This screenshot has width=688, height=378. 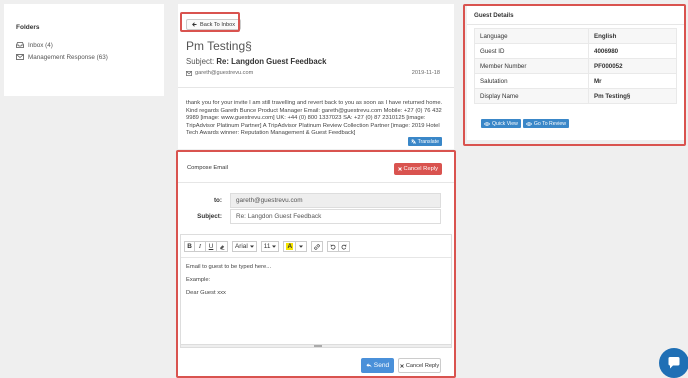 I want to click on chat-bubble-icon, so click(x=674, y=363).